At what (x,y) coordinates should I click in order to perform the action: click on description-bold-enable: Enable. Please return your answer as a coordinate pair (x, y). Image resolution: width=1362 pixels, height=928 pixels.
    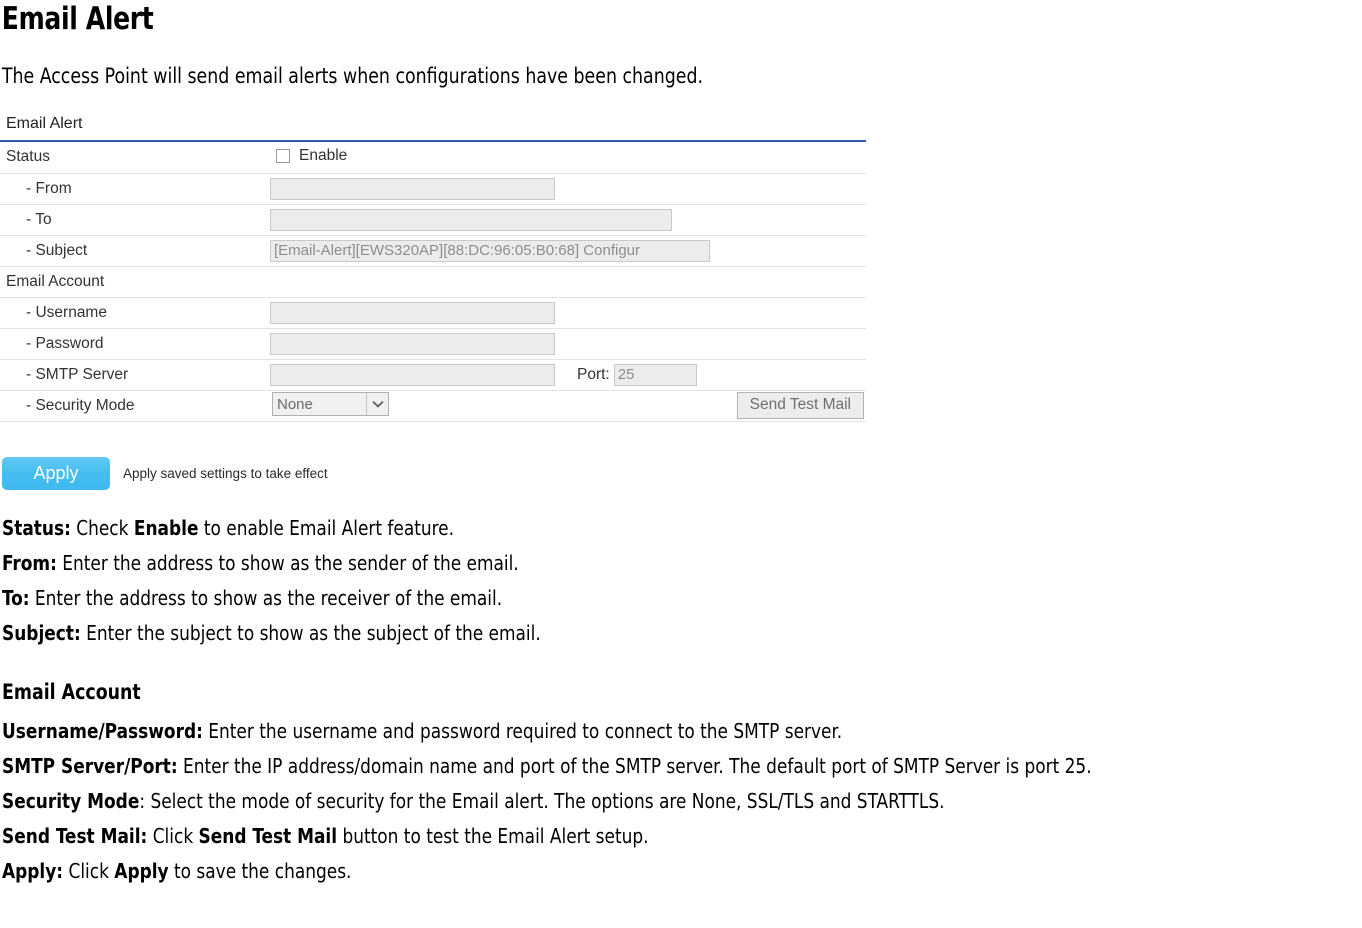
    Looking at the image, I should click on (166, 528).